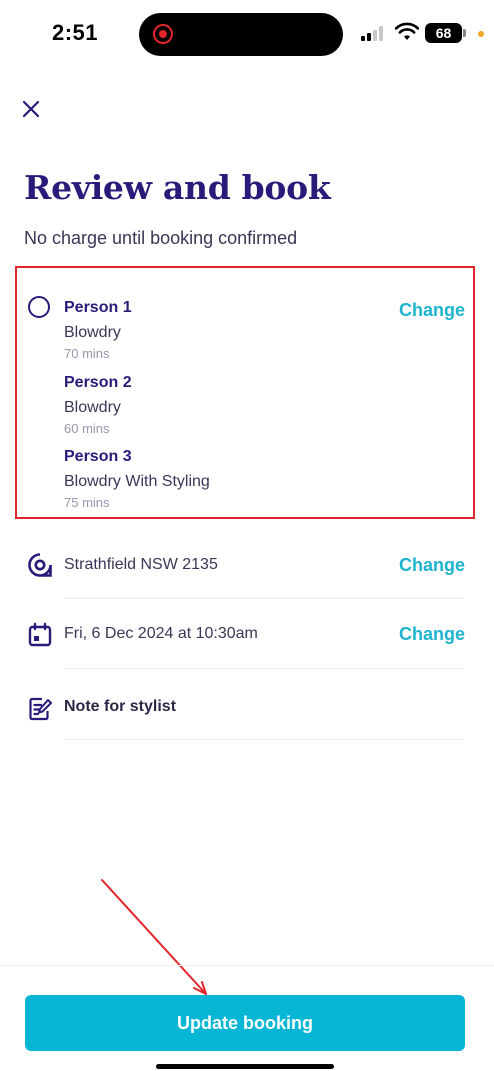 This screenshot has height=1071, width=494. I want to click on person-1-service: Blowdry, so click(92, 332).